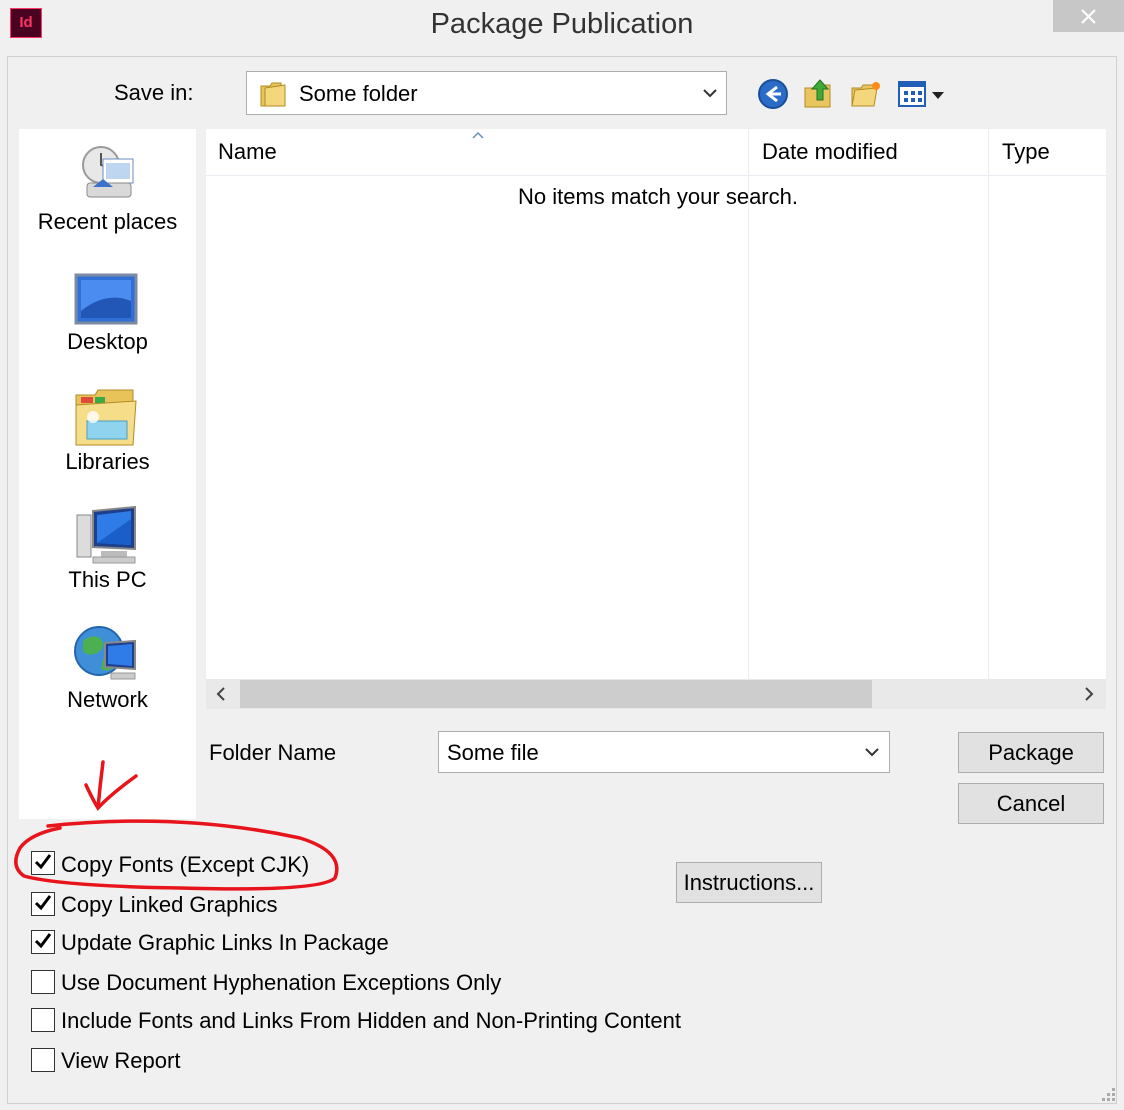 This screenshot has height=1110, width=1124. What do you see at coordinates (247, 152) in the screenshot?
I see `column-header-name: Name` at bounding box center [247, 152].